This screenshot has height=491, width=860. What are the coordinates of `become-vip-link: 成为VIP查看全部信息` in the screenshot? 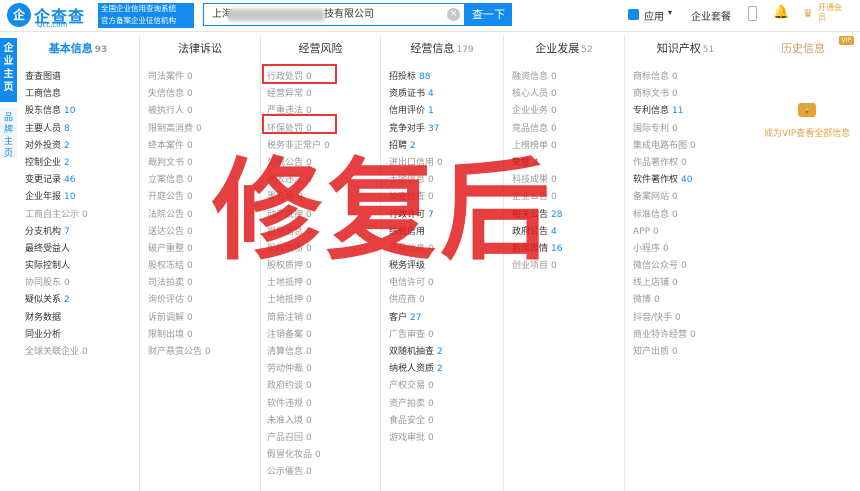 It's located at (807, 132).